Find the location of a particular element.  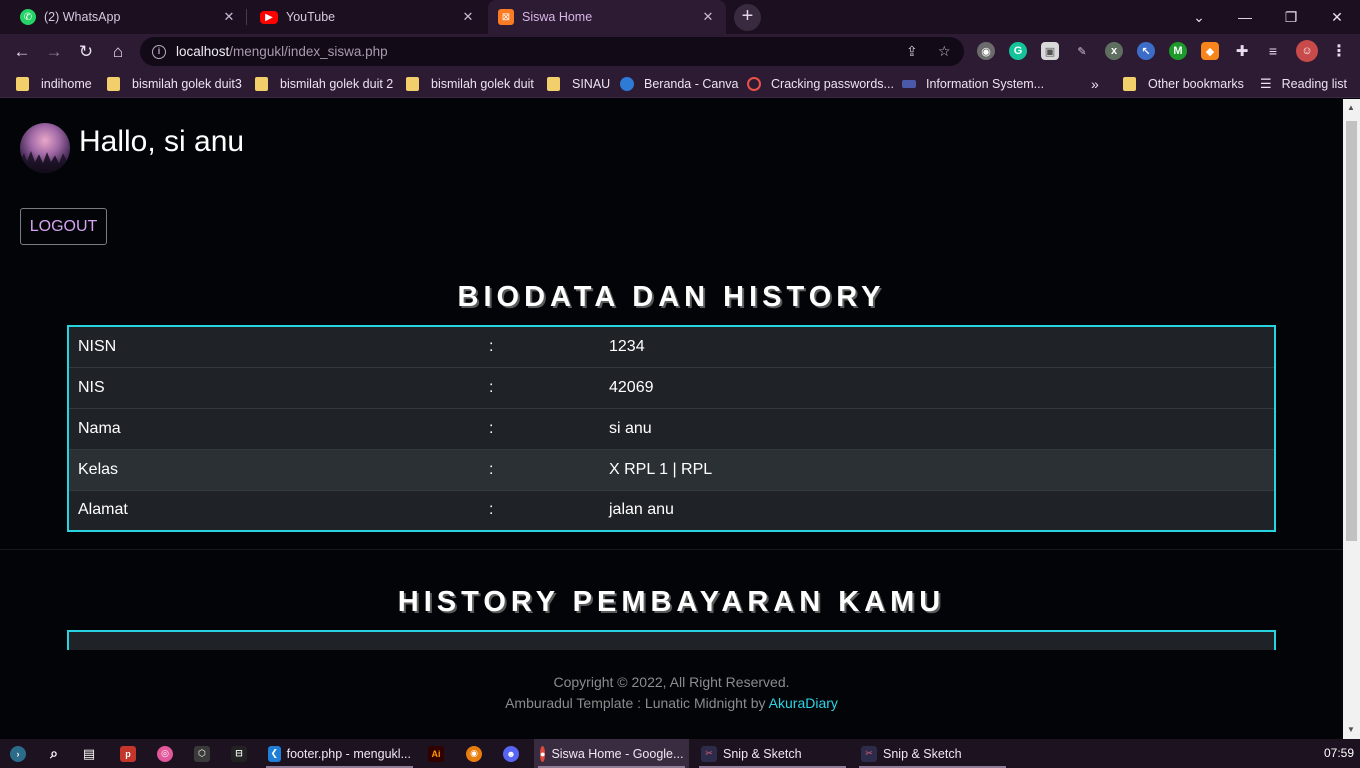

history-table is located at coordinates (671, 640).